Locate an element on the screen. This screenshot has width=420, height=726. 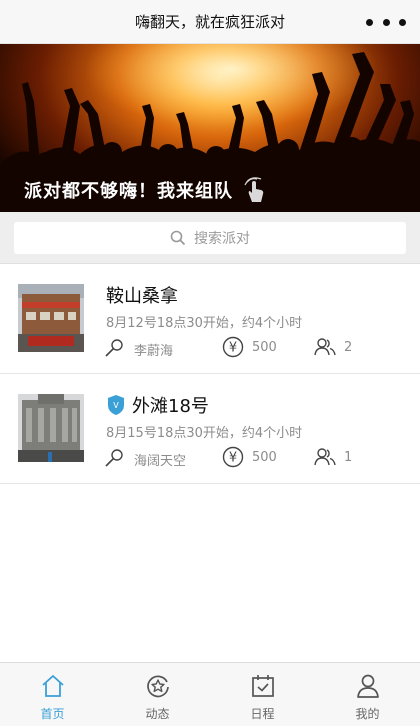
tab-label: 首页 is located at coordinates (52, 714).